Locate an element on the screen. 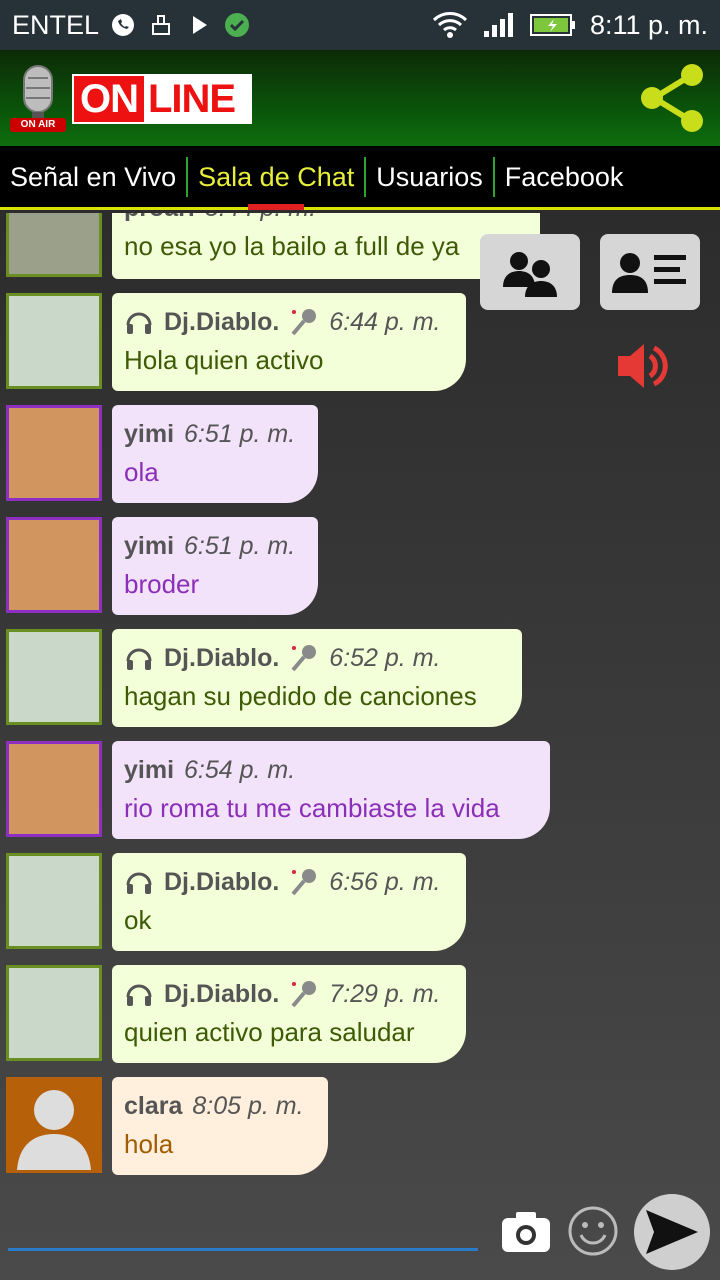 The width and height of the screenshot is (720, 1280). app-bar: ON AIR ON LINE is located at coordinates (360, 98).